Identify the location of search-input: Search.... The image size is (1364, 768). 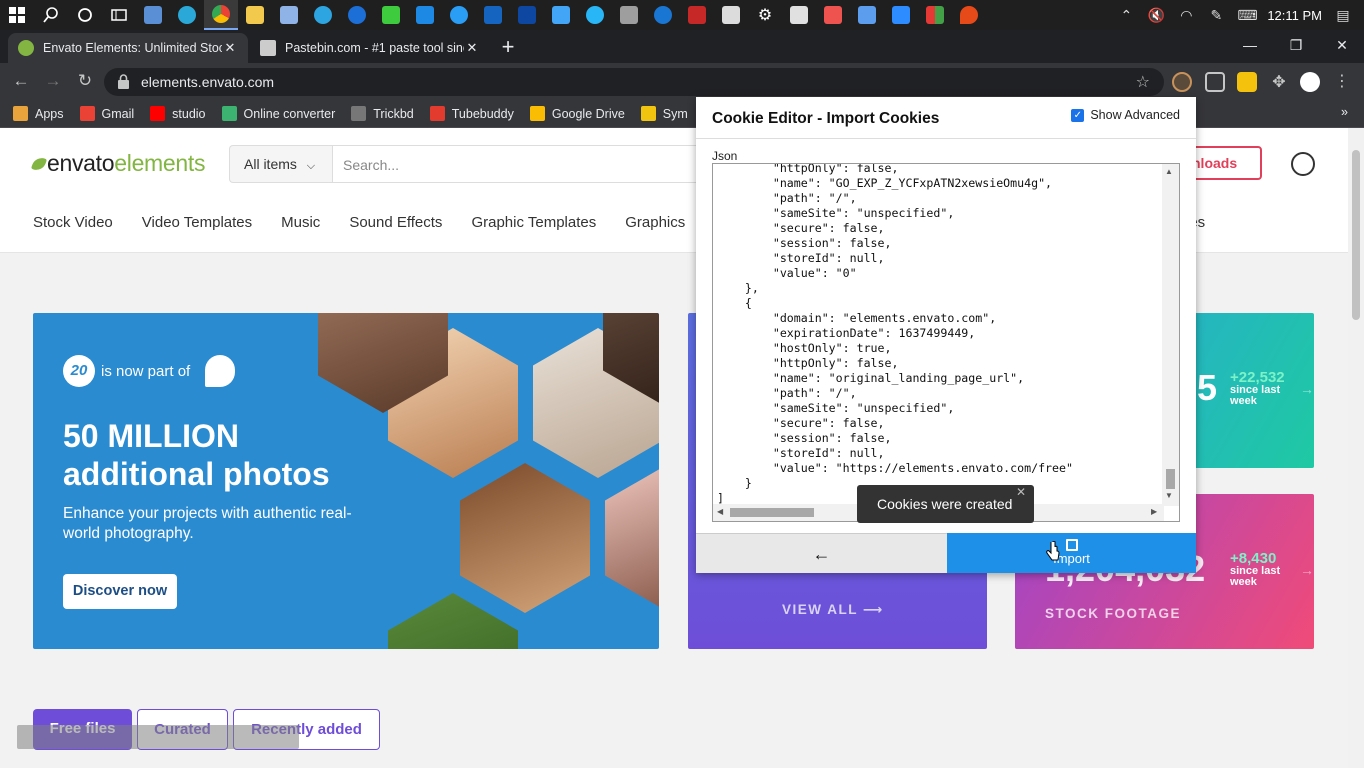
(522, 164).